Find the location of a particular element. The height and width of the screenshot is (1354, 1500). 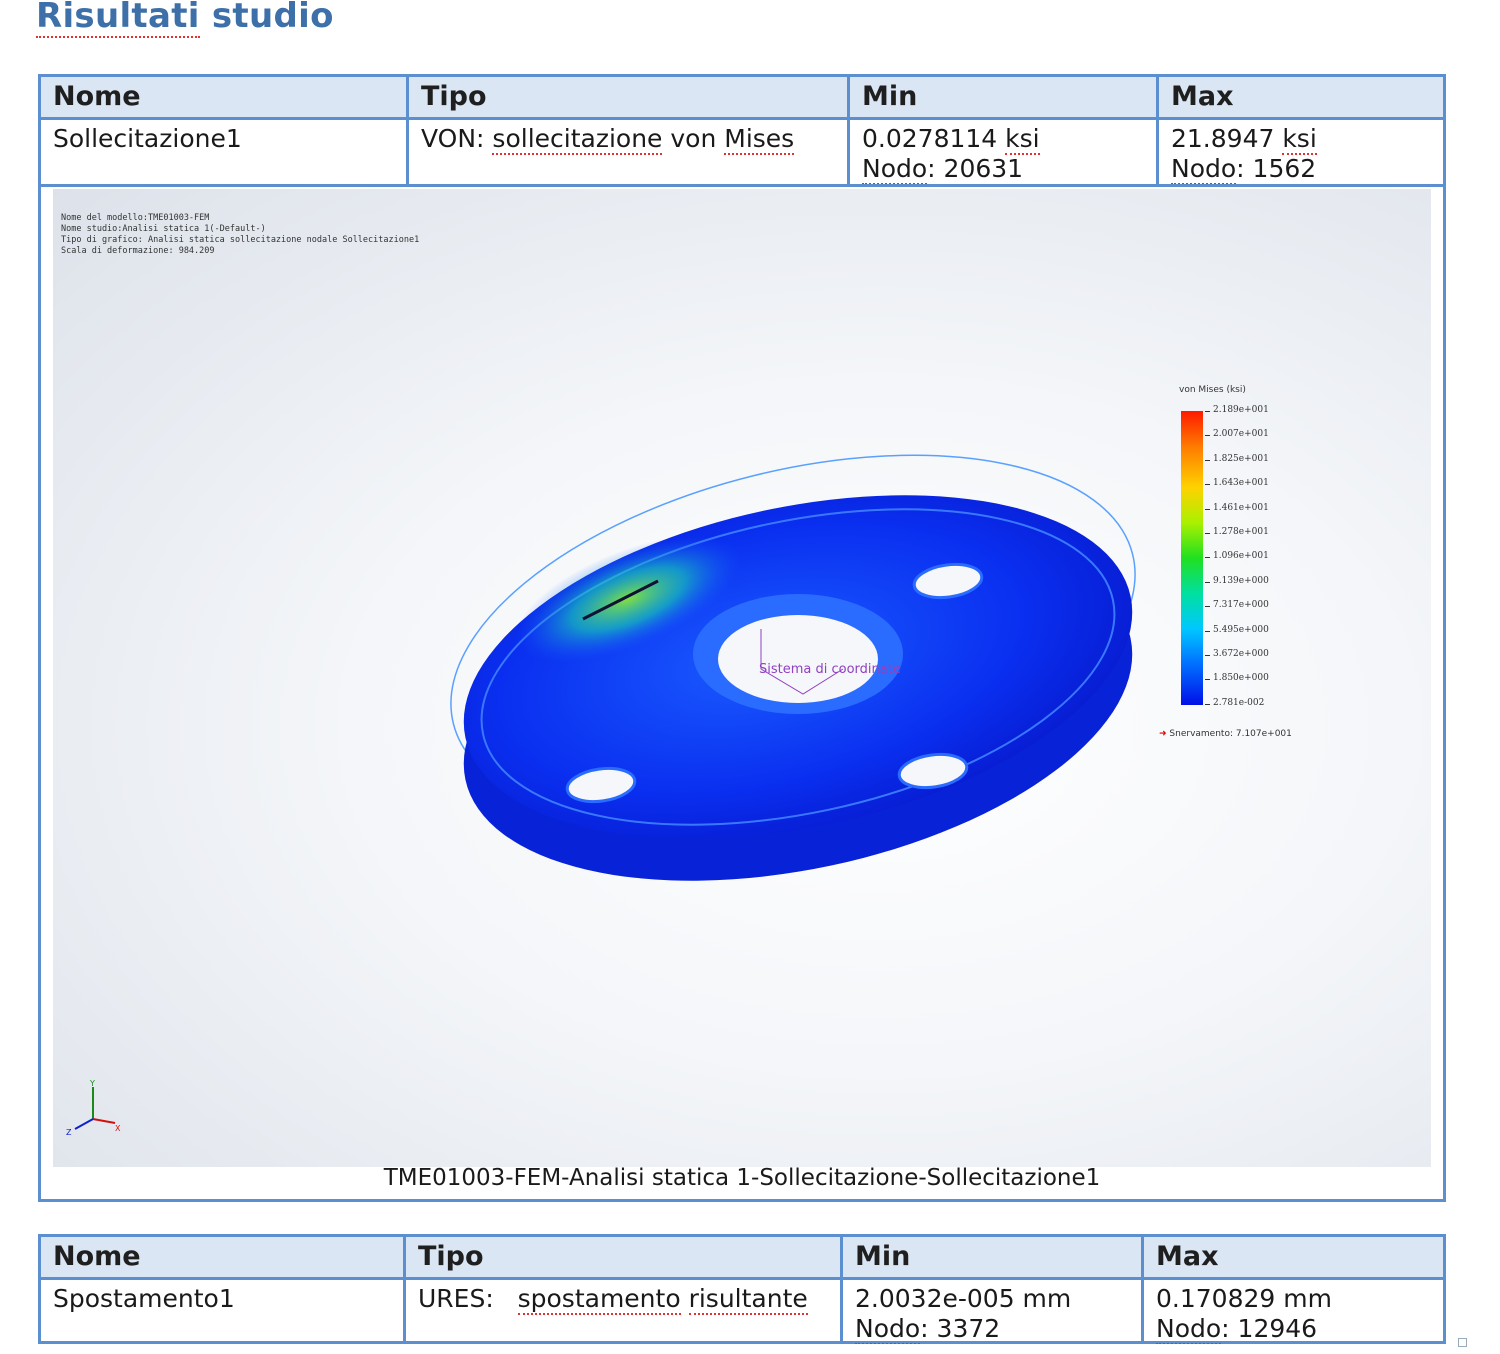

tipo-word2: risultante is located at coordinates (748, 1299).